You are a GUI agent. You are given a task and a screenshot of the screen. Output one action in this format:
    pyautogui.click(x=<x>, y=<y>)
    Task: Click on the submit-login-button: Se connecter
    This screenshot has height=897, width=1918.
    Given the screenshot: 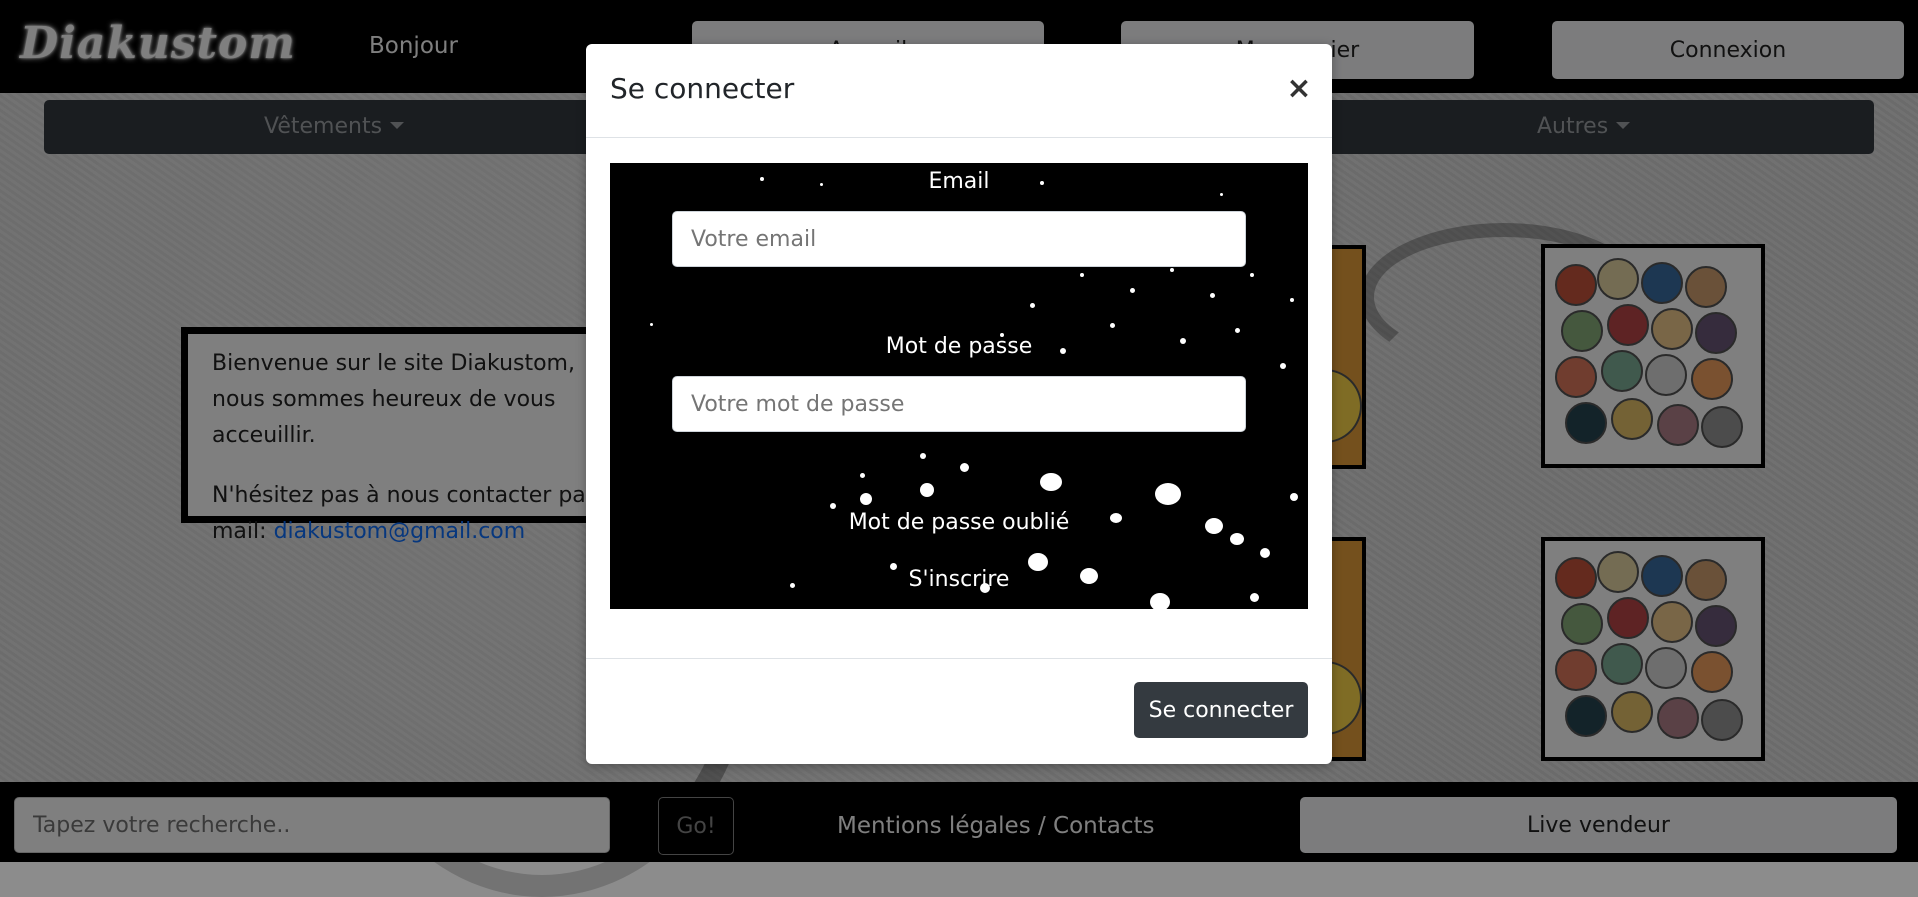 What is the action you would take?
    pyautogui.click(x=1221, y=710)
    